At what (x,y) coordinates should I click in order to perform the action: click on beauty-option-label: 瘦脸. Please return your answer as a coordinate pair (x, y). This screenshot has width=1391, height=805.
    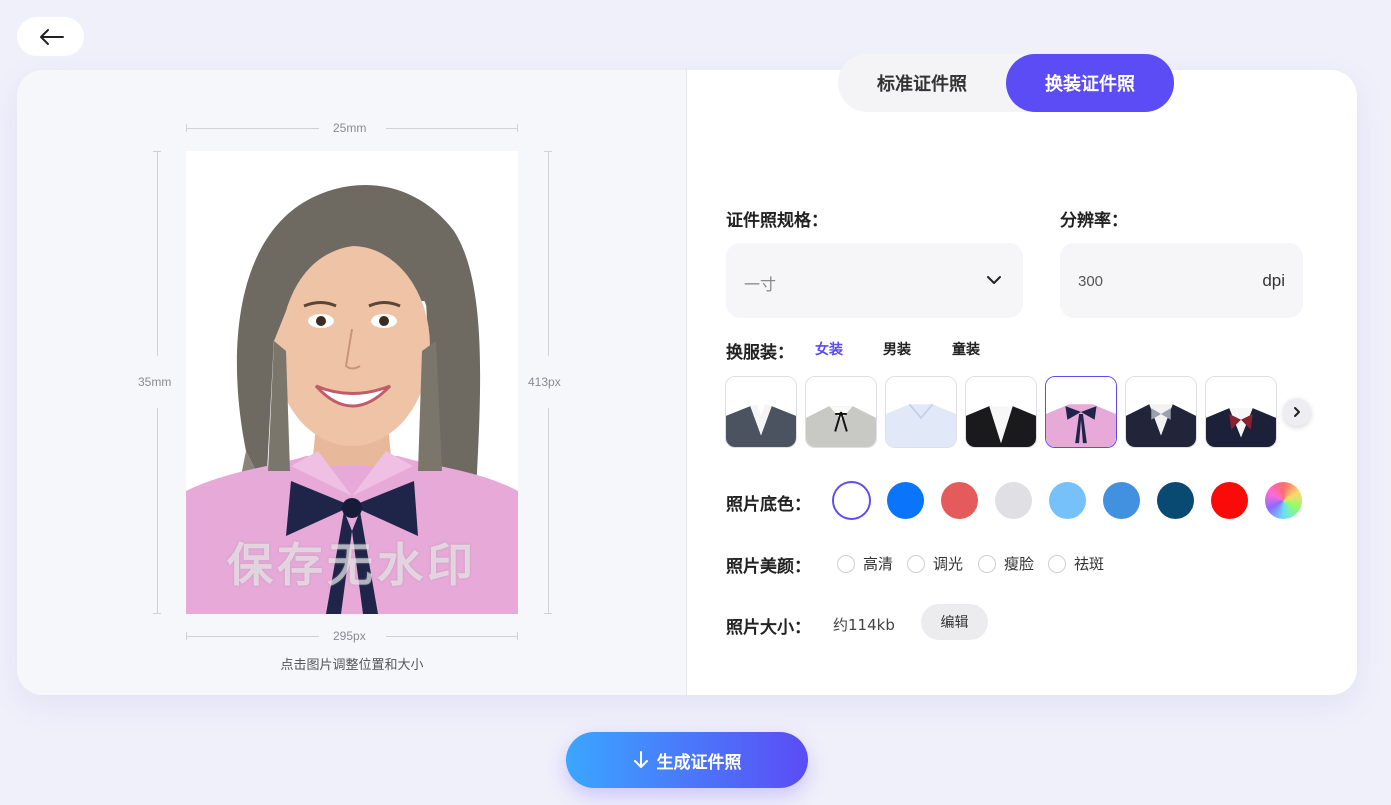
    Looking at the image, I should click on (1019, 564).